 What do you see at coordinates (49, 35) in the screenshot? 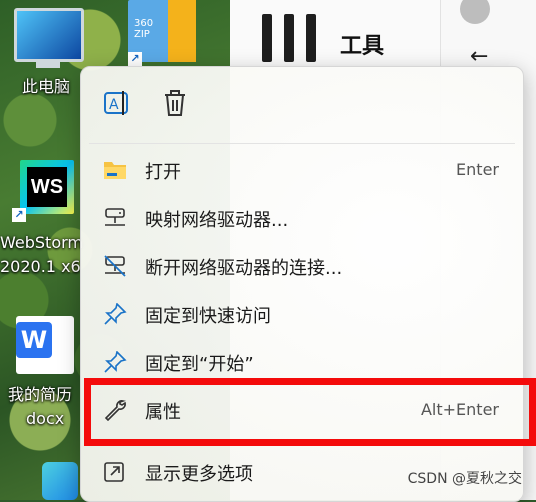
I see `this-pc-icon` at bounding box center [49, 35].